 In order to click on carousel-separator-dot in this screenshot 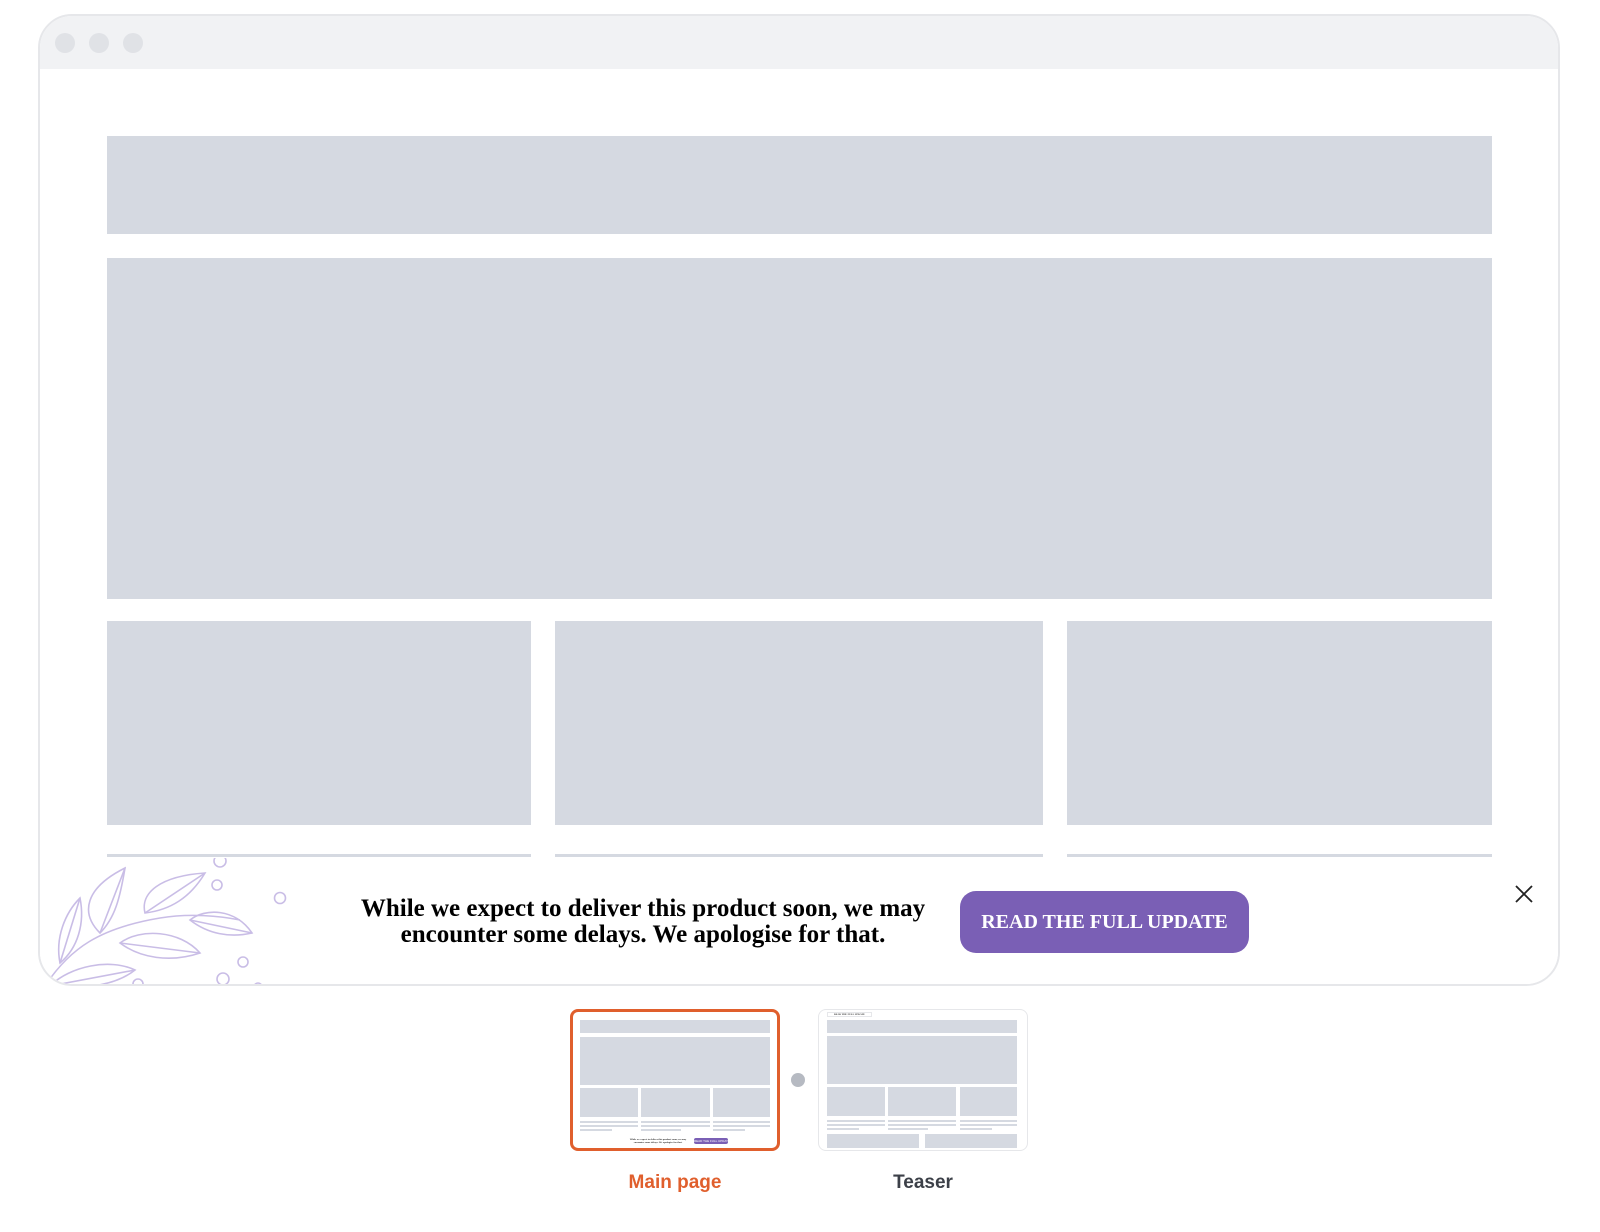, I will do `click(798, 1080)`.